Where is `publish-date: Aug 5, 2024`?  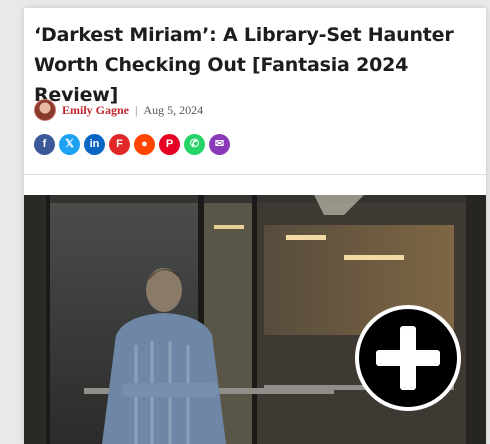
publish-date: Aug 5, 2024 is located at coordinates (173, 109).